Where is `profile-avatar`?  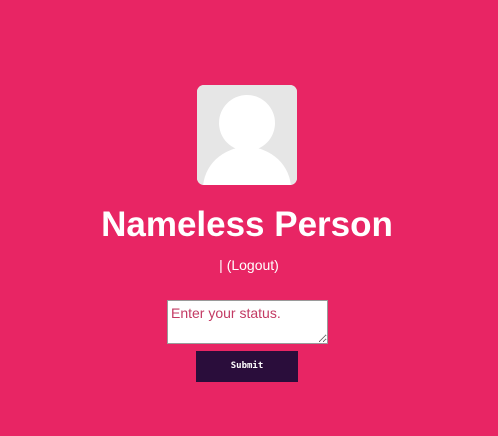 profile-avatar is located at coordinates (247, 135).